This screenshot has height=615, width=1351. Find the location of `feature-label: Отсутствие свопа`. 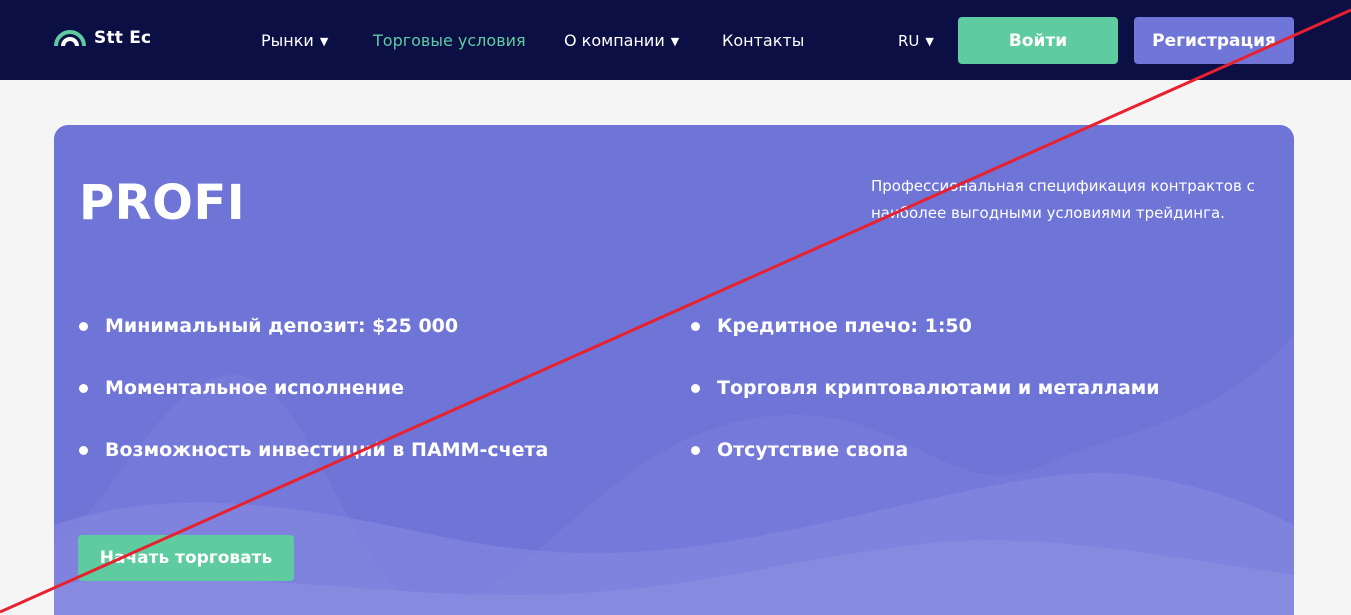

feature-label: Отсутствие свопа is located at coordinates (813, 450).